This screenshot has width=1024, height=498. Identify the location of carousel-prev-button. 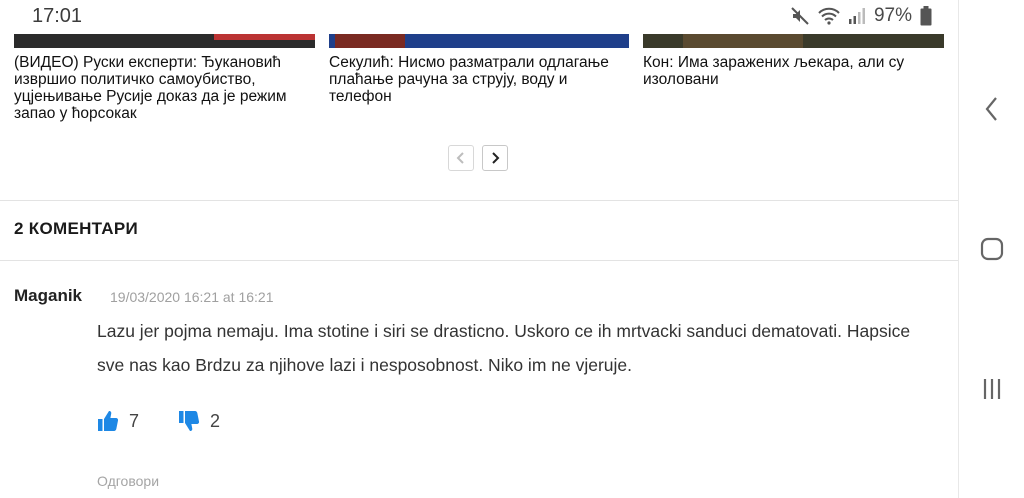
(461, 158).